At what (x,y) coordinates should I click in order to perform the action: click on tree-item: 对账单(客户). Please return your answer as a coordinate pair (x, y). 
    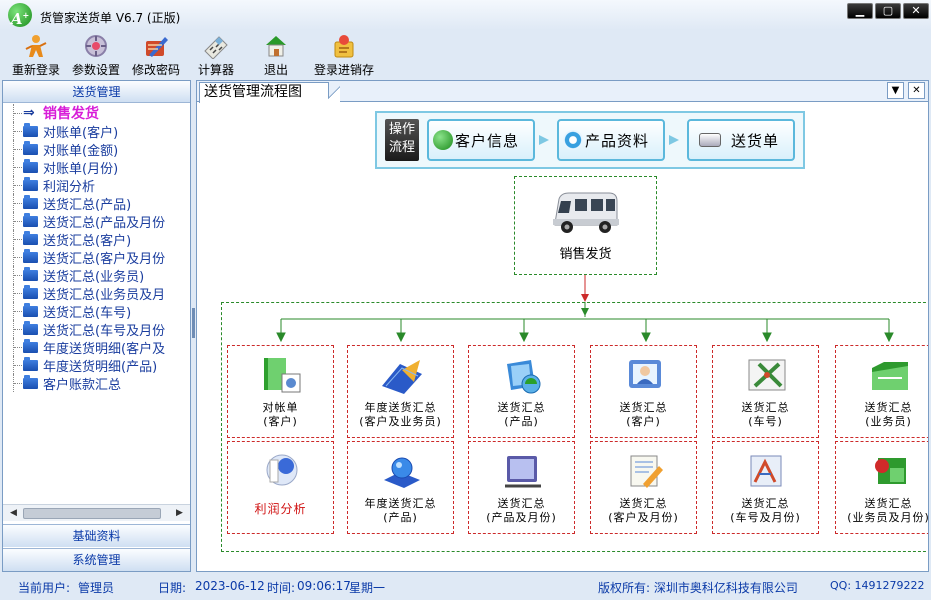
    Looking at the image, I should click on (96, 131).